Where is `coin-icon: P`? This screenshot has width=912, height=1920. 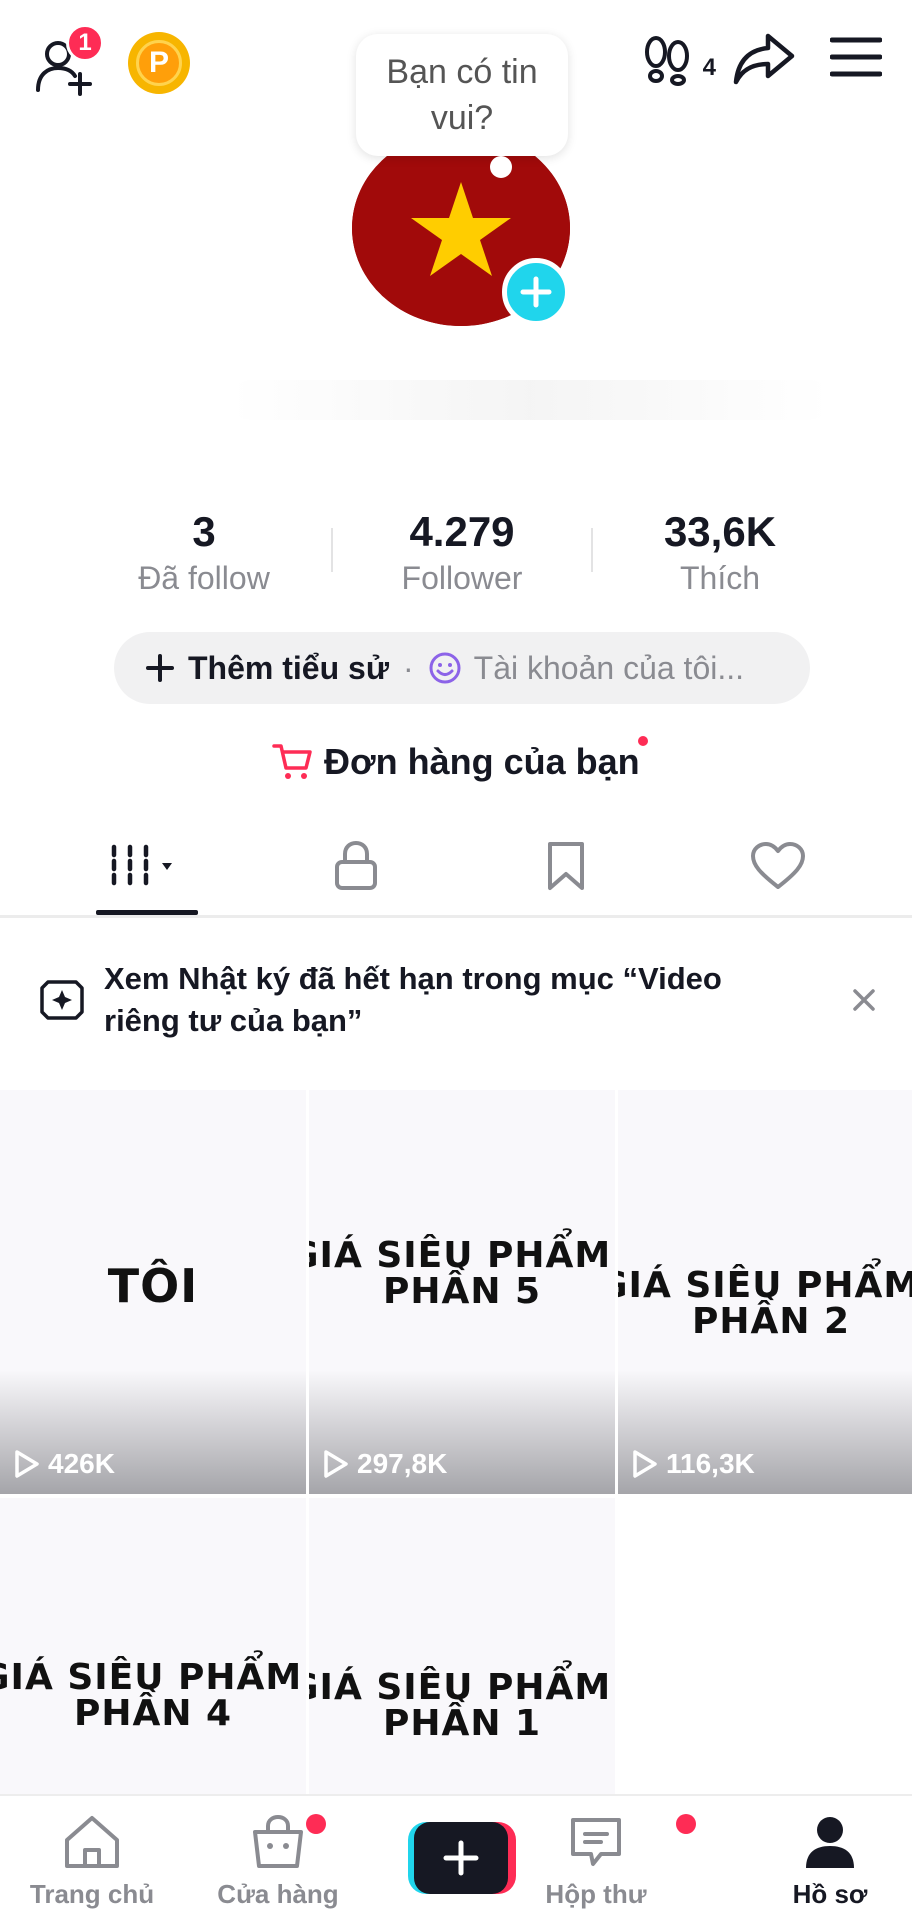
coin-icon: P is located at coordinates (159, 63).